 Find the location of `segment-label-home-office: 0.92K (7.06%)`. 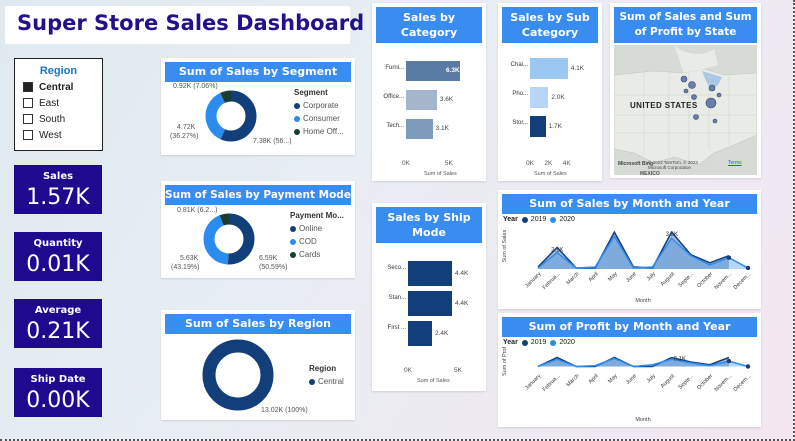

segment-label-home-office: 0.92K (7.06%) is located at coordinates (195, 86).